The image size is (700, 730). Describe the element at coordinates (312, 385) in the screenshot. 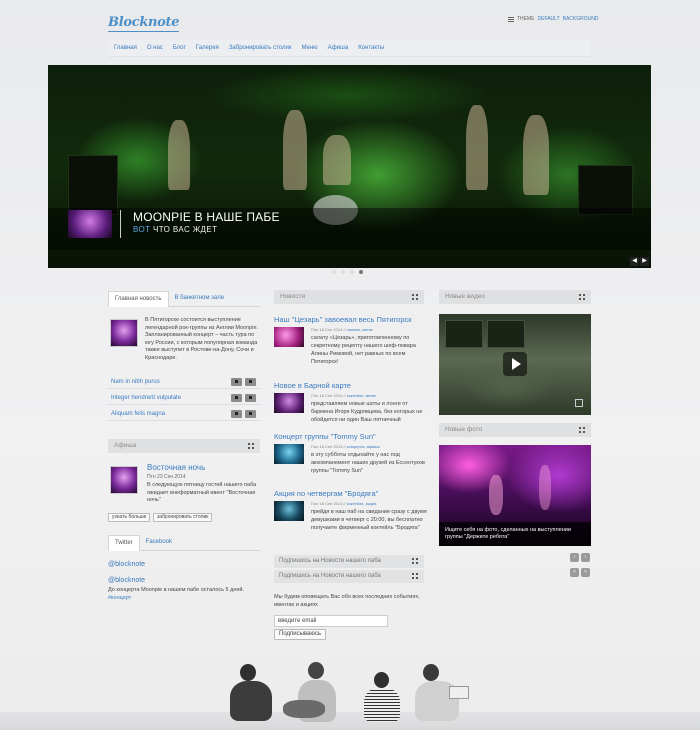

I see `post-title: Новое в Барной карте` at that location.